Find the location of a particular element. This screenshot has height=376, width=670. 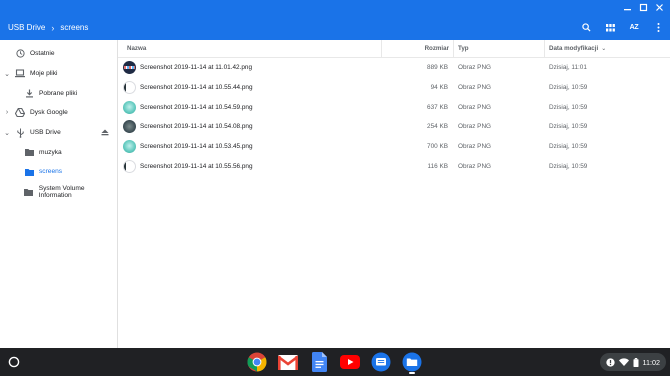

file-name: Screenshot 2019-11-14 at 10.53.45.png is located at coordinates (196, 147).